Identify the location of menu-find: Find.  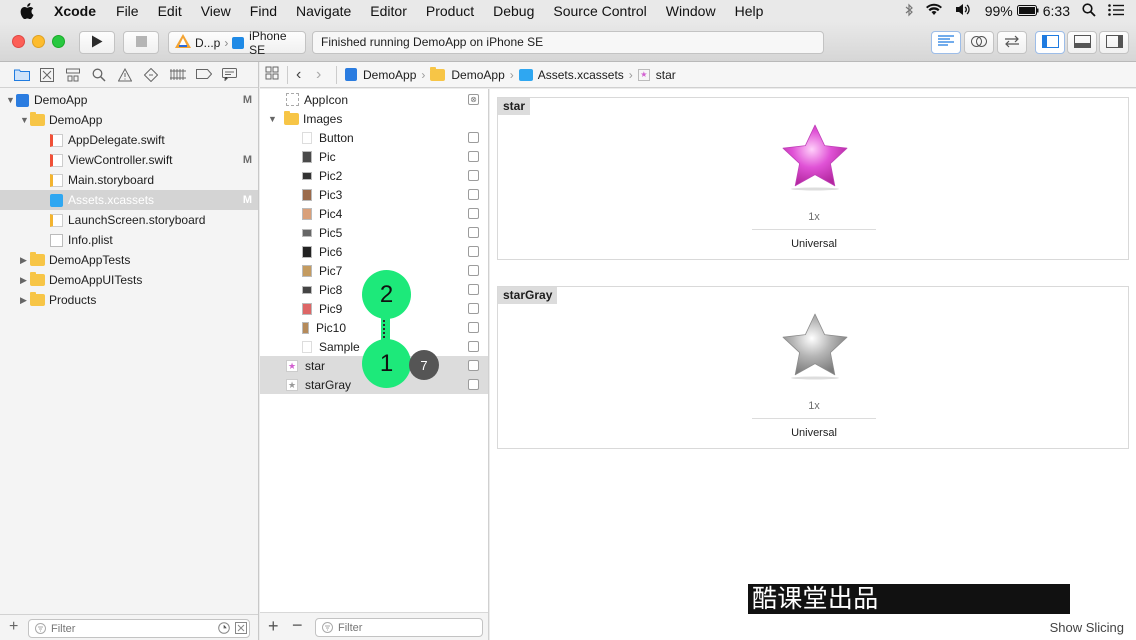
(263, 11).